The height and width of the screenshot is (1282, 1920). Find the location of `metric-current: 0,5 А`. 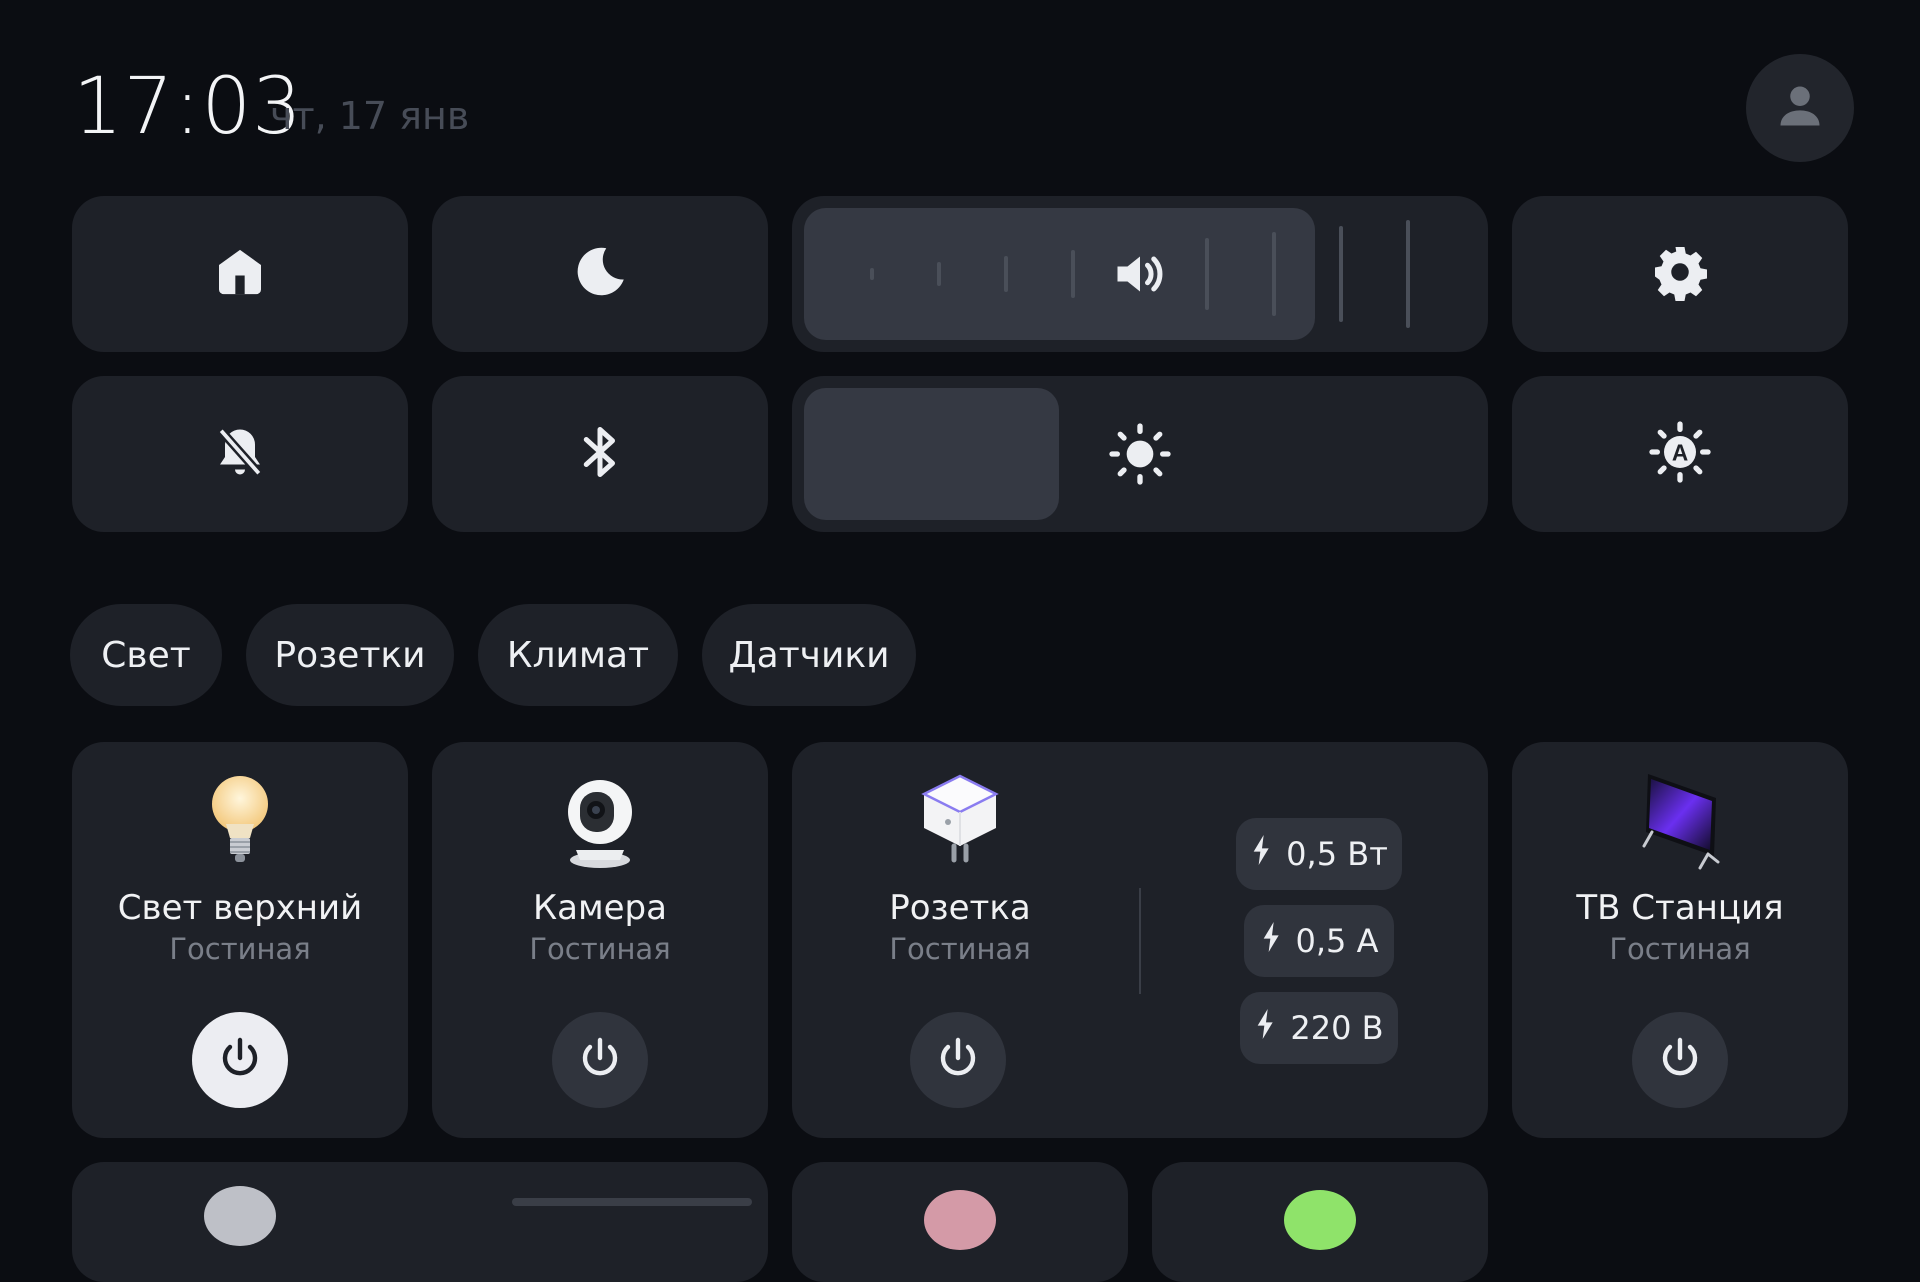

metric-current: 0,5 А is located at coordinates (1319, 941).